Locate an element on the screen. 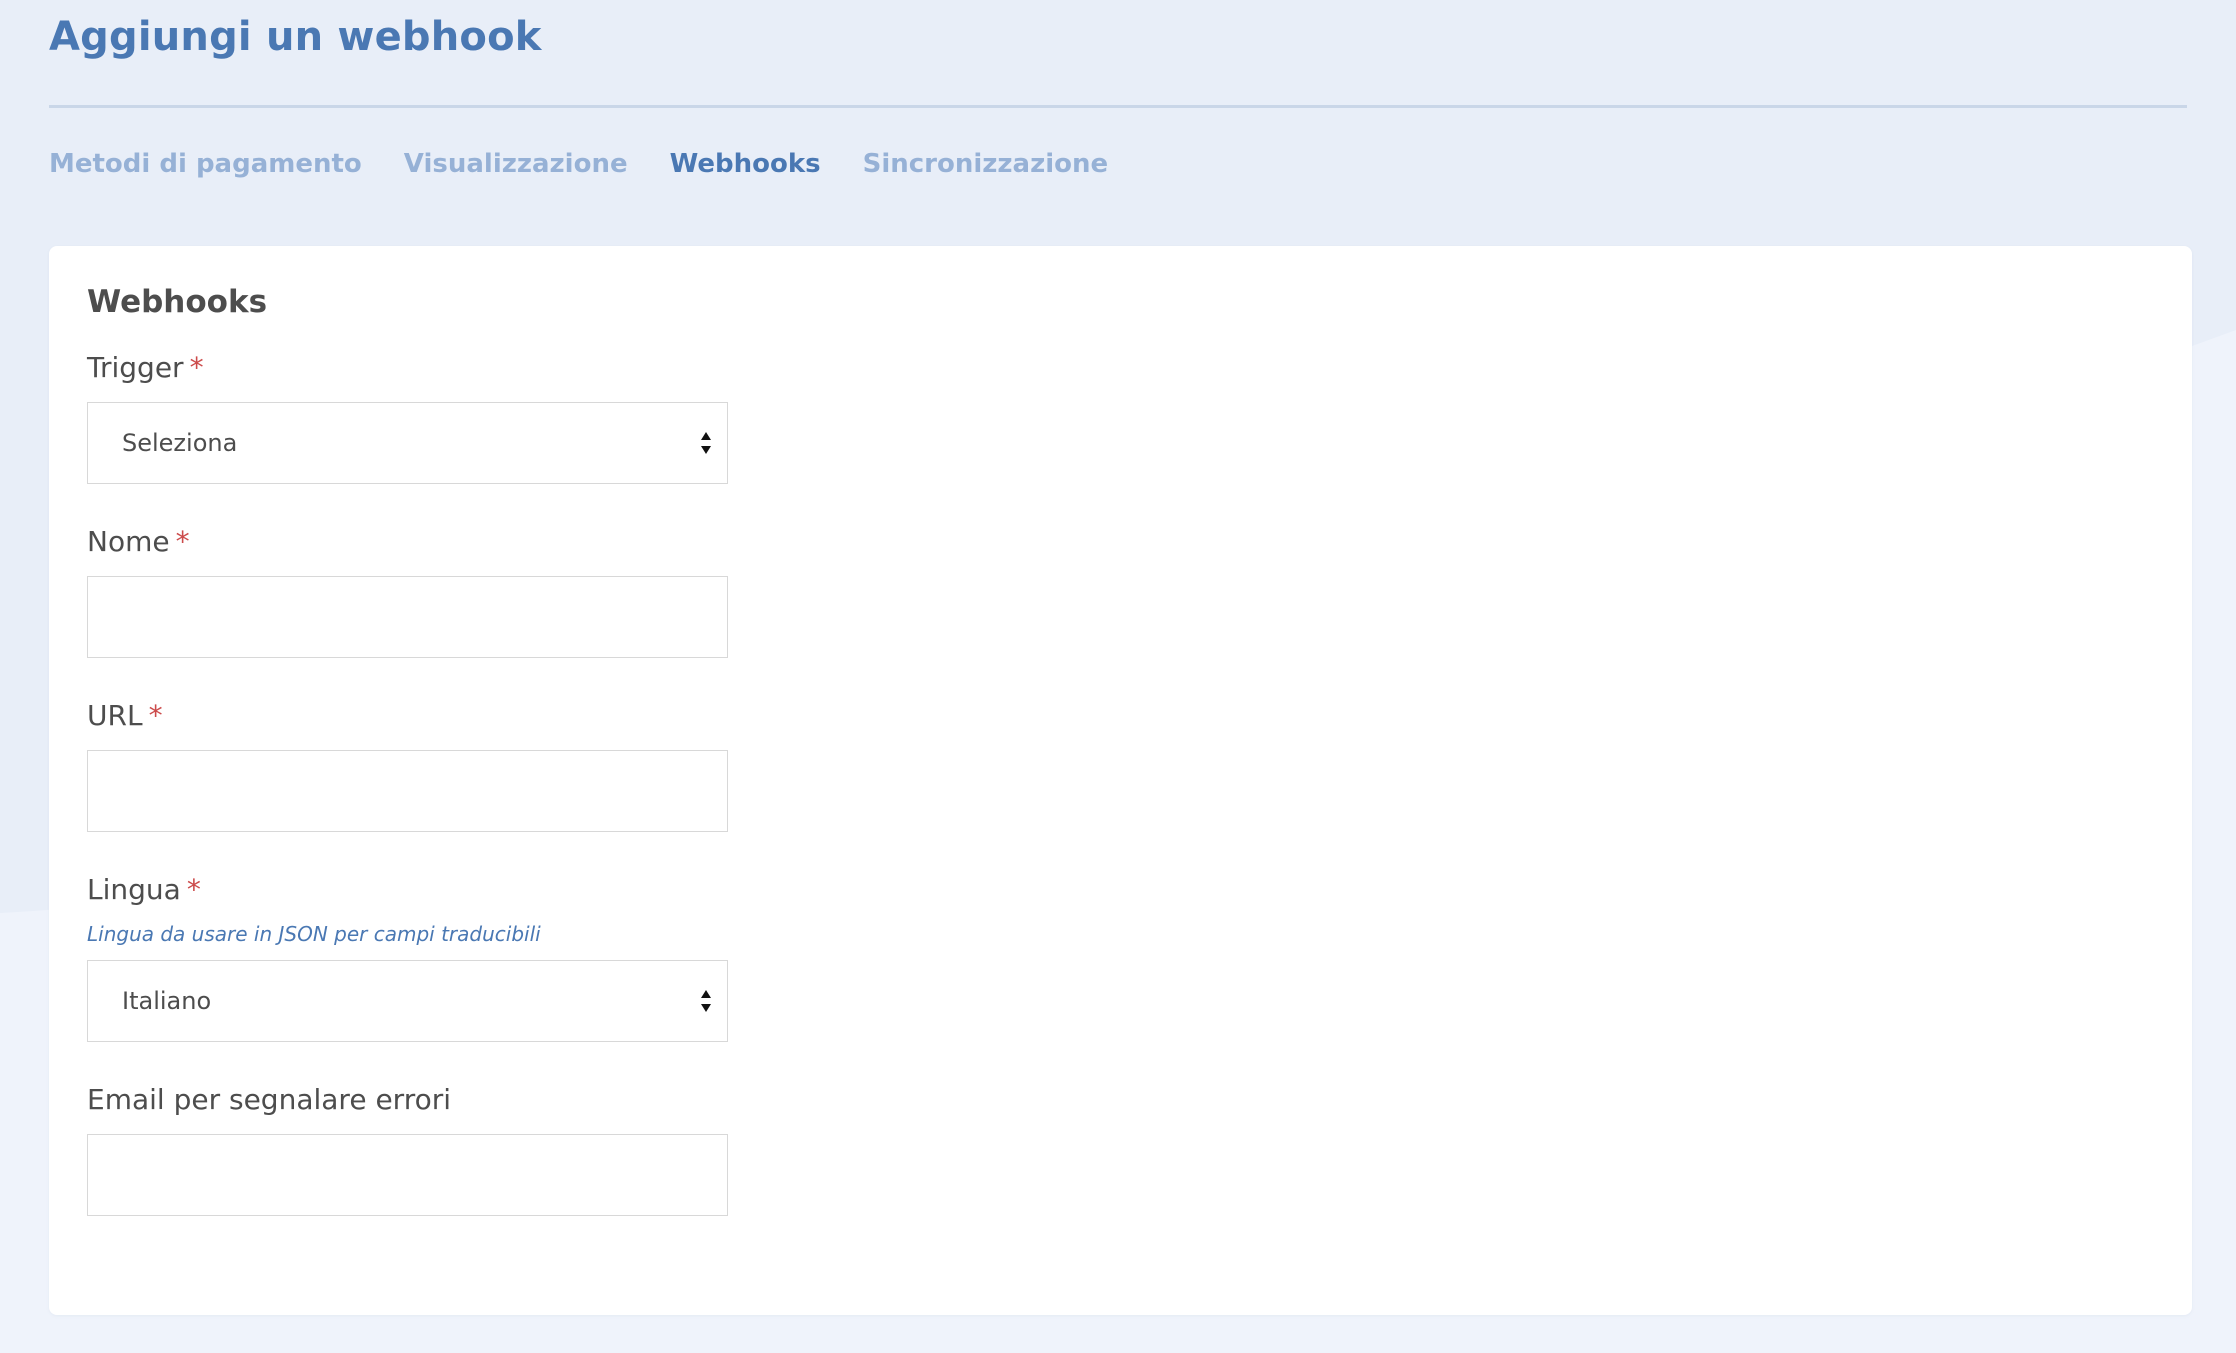 The image size is (2236, 1353). trigger-select: Seleziona is located at coordinates (407, 443).